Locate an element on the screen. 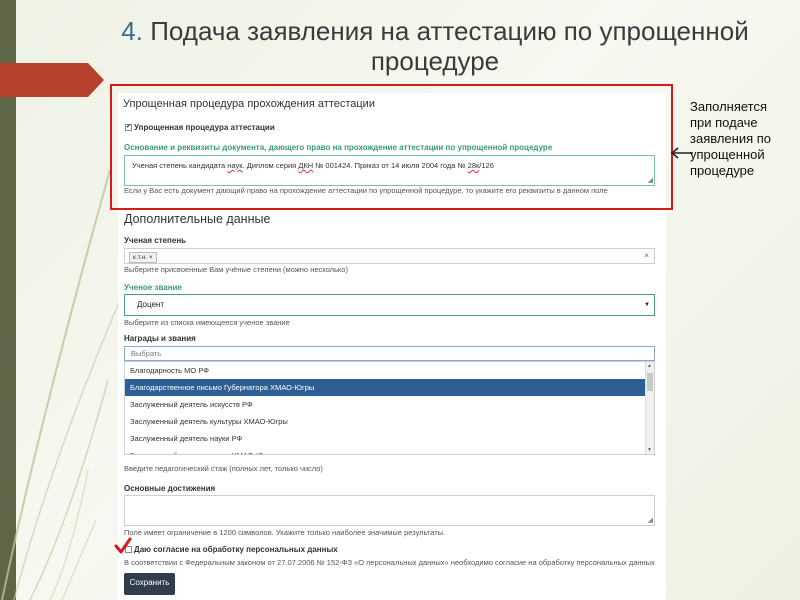 The image size is (800, 600). title-banner-arrow is located at coordinates (96, 80).